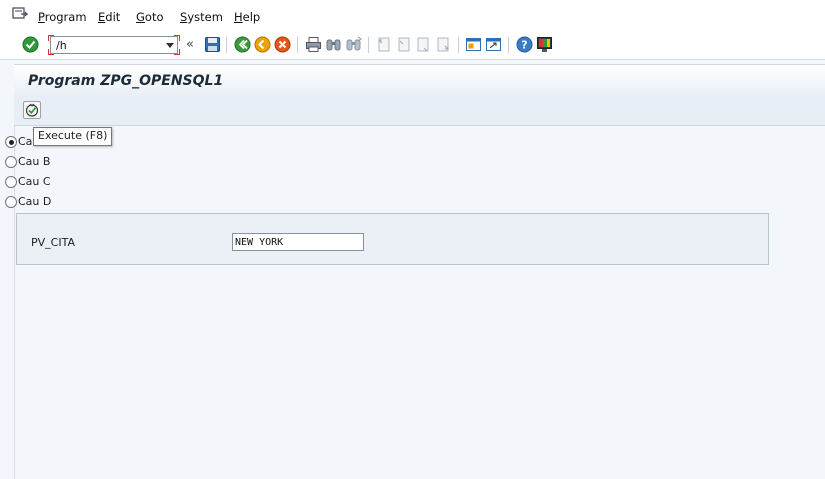  I want to click on pv-cita-input, so click(298, 242).